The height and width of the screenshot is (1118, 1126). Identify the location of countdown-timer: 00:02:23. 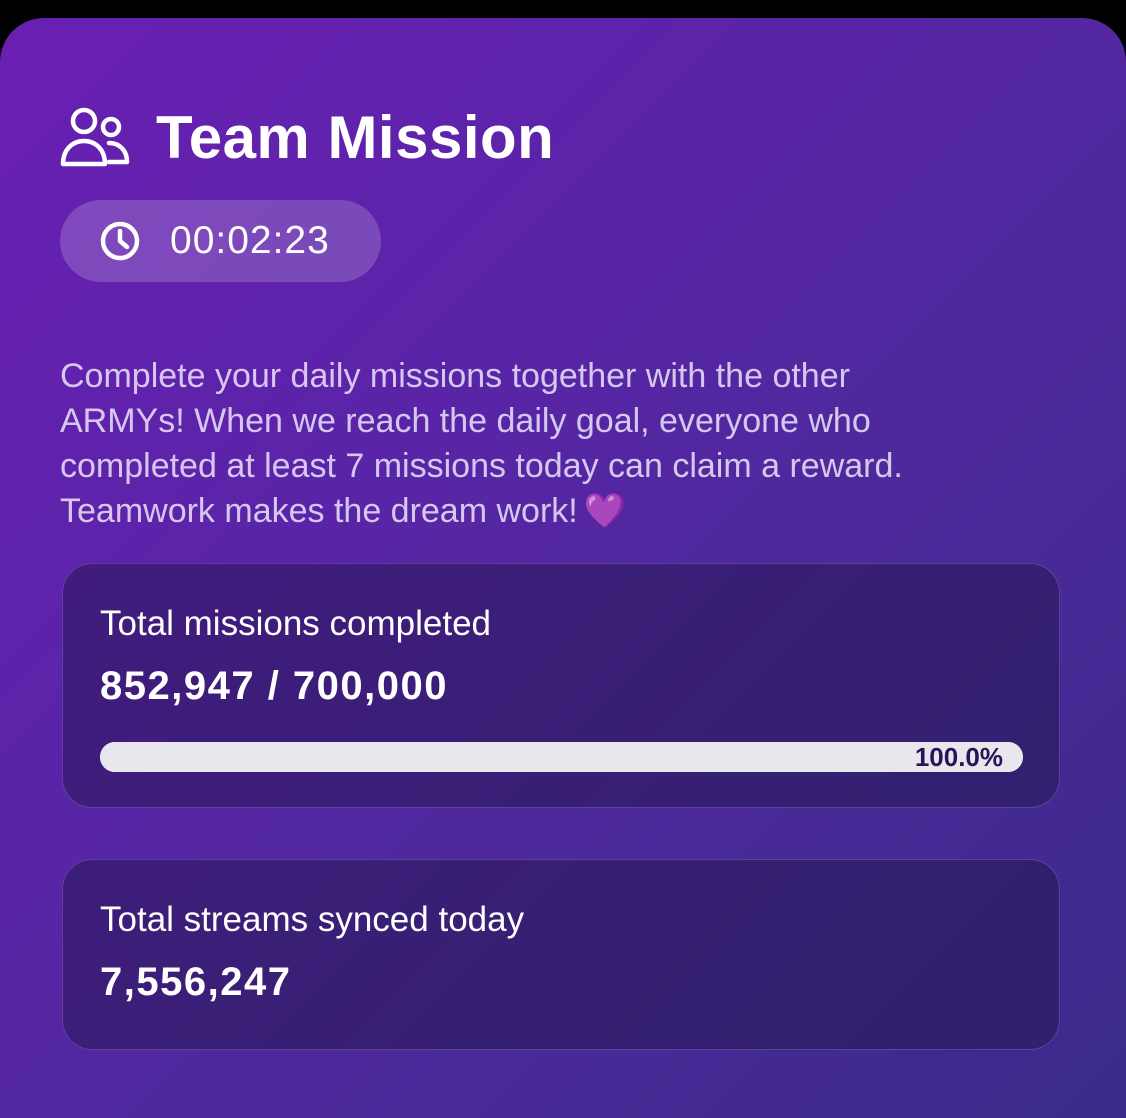
(220, 241).